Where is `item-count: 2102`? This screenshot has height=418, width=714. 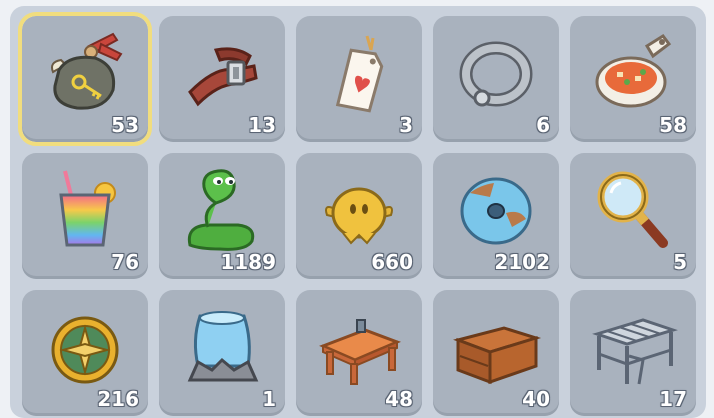
item-count: 2102 is located at coordinates (522, 262).